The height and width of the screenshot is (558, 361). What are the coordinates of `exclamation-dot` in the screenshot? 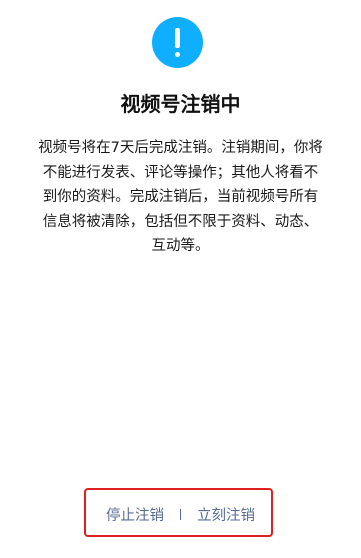 It's located at (177, 54).